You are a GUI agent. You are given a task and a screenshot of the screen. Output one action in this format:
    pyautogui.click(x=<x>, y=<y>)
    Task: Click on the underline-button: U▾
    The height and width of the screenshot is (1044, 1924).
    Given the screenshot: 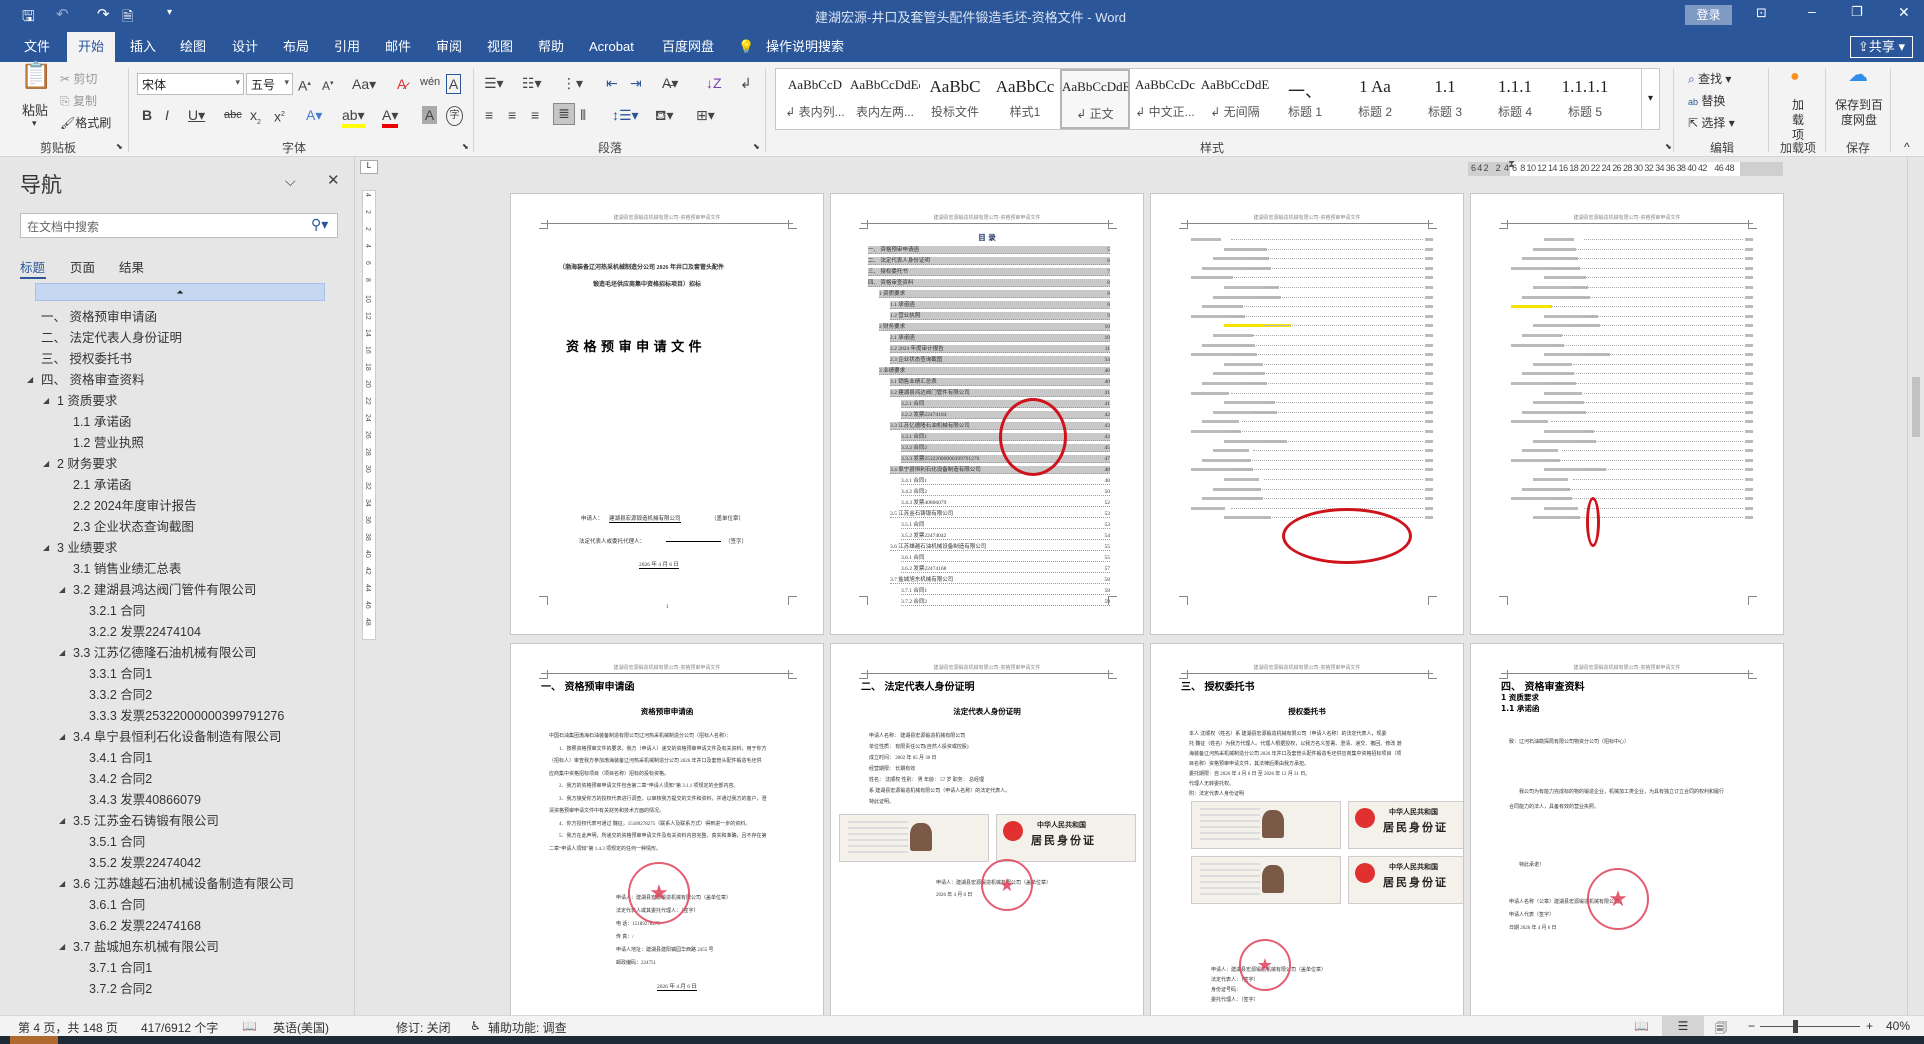 What is the action you would take?
    pyautogui.click(x=196, y=115)
    